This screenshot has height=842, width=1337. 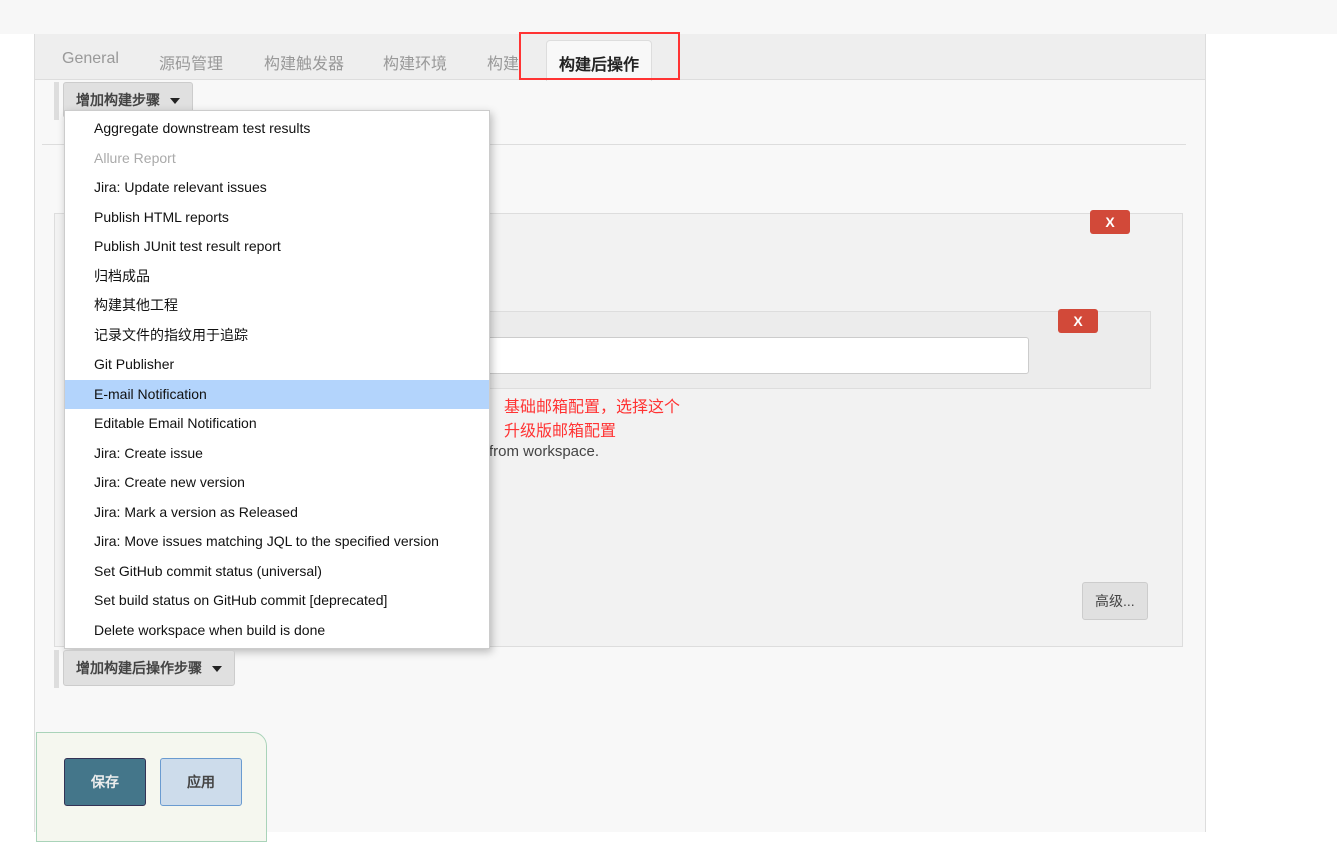 I want to click on menu-item: Publish HTML reports, so click(x=277, y=218).